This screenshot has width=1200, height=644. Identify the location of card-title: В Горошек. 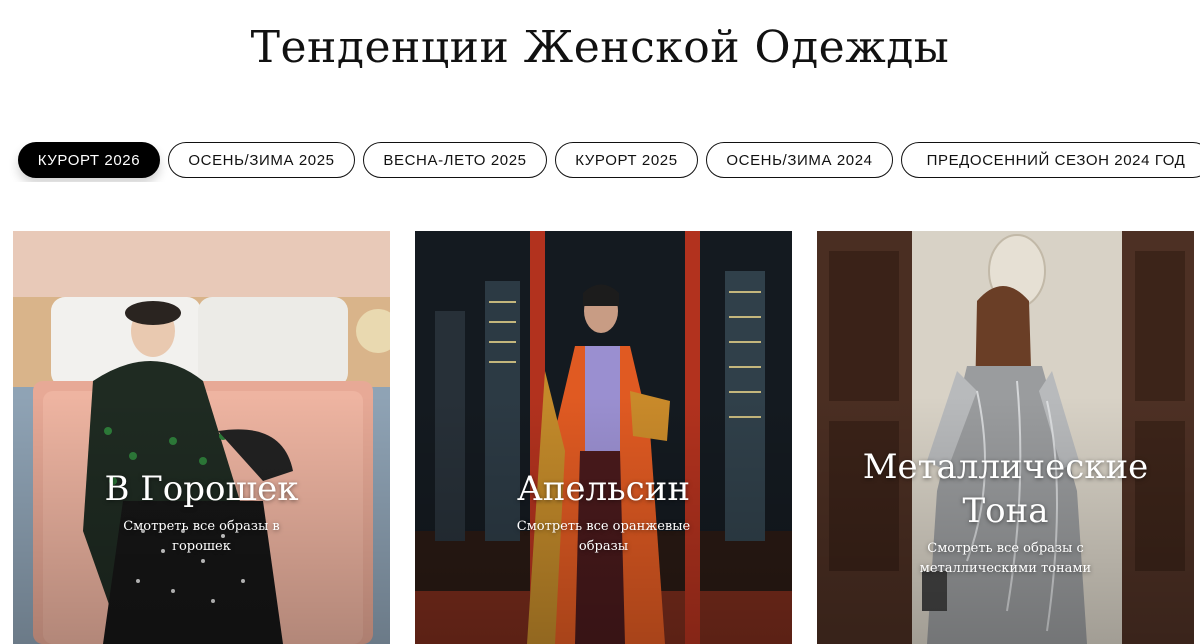
(201, 489).